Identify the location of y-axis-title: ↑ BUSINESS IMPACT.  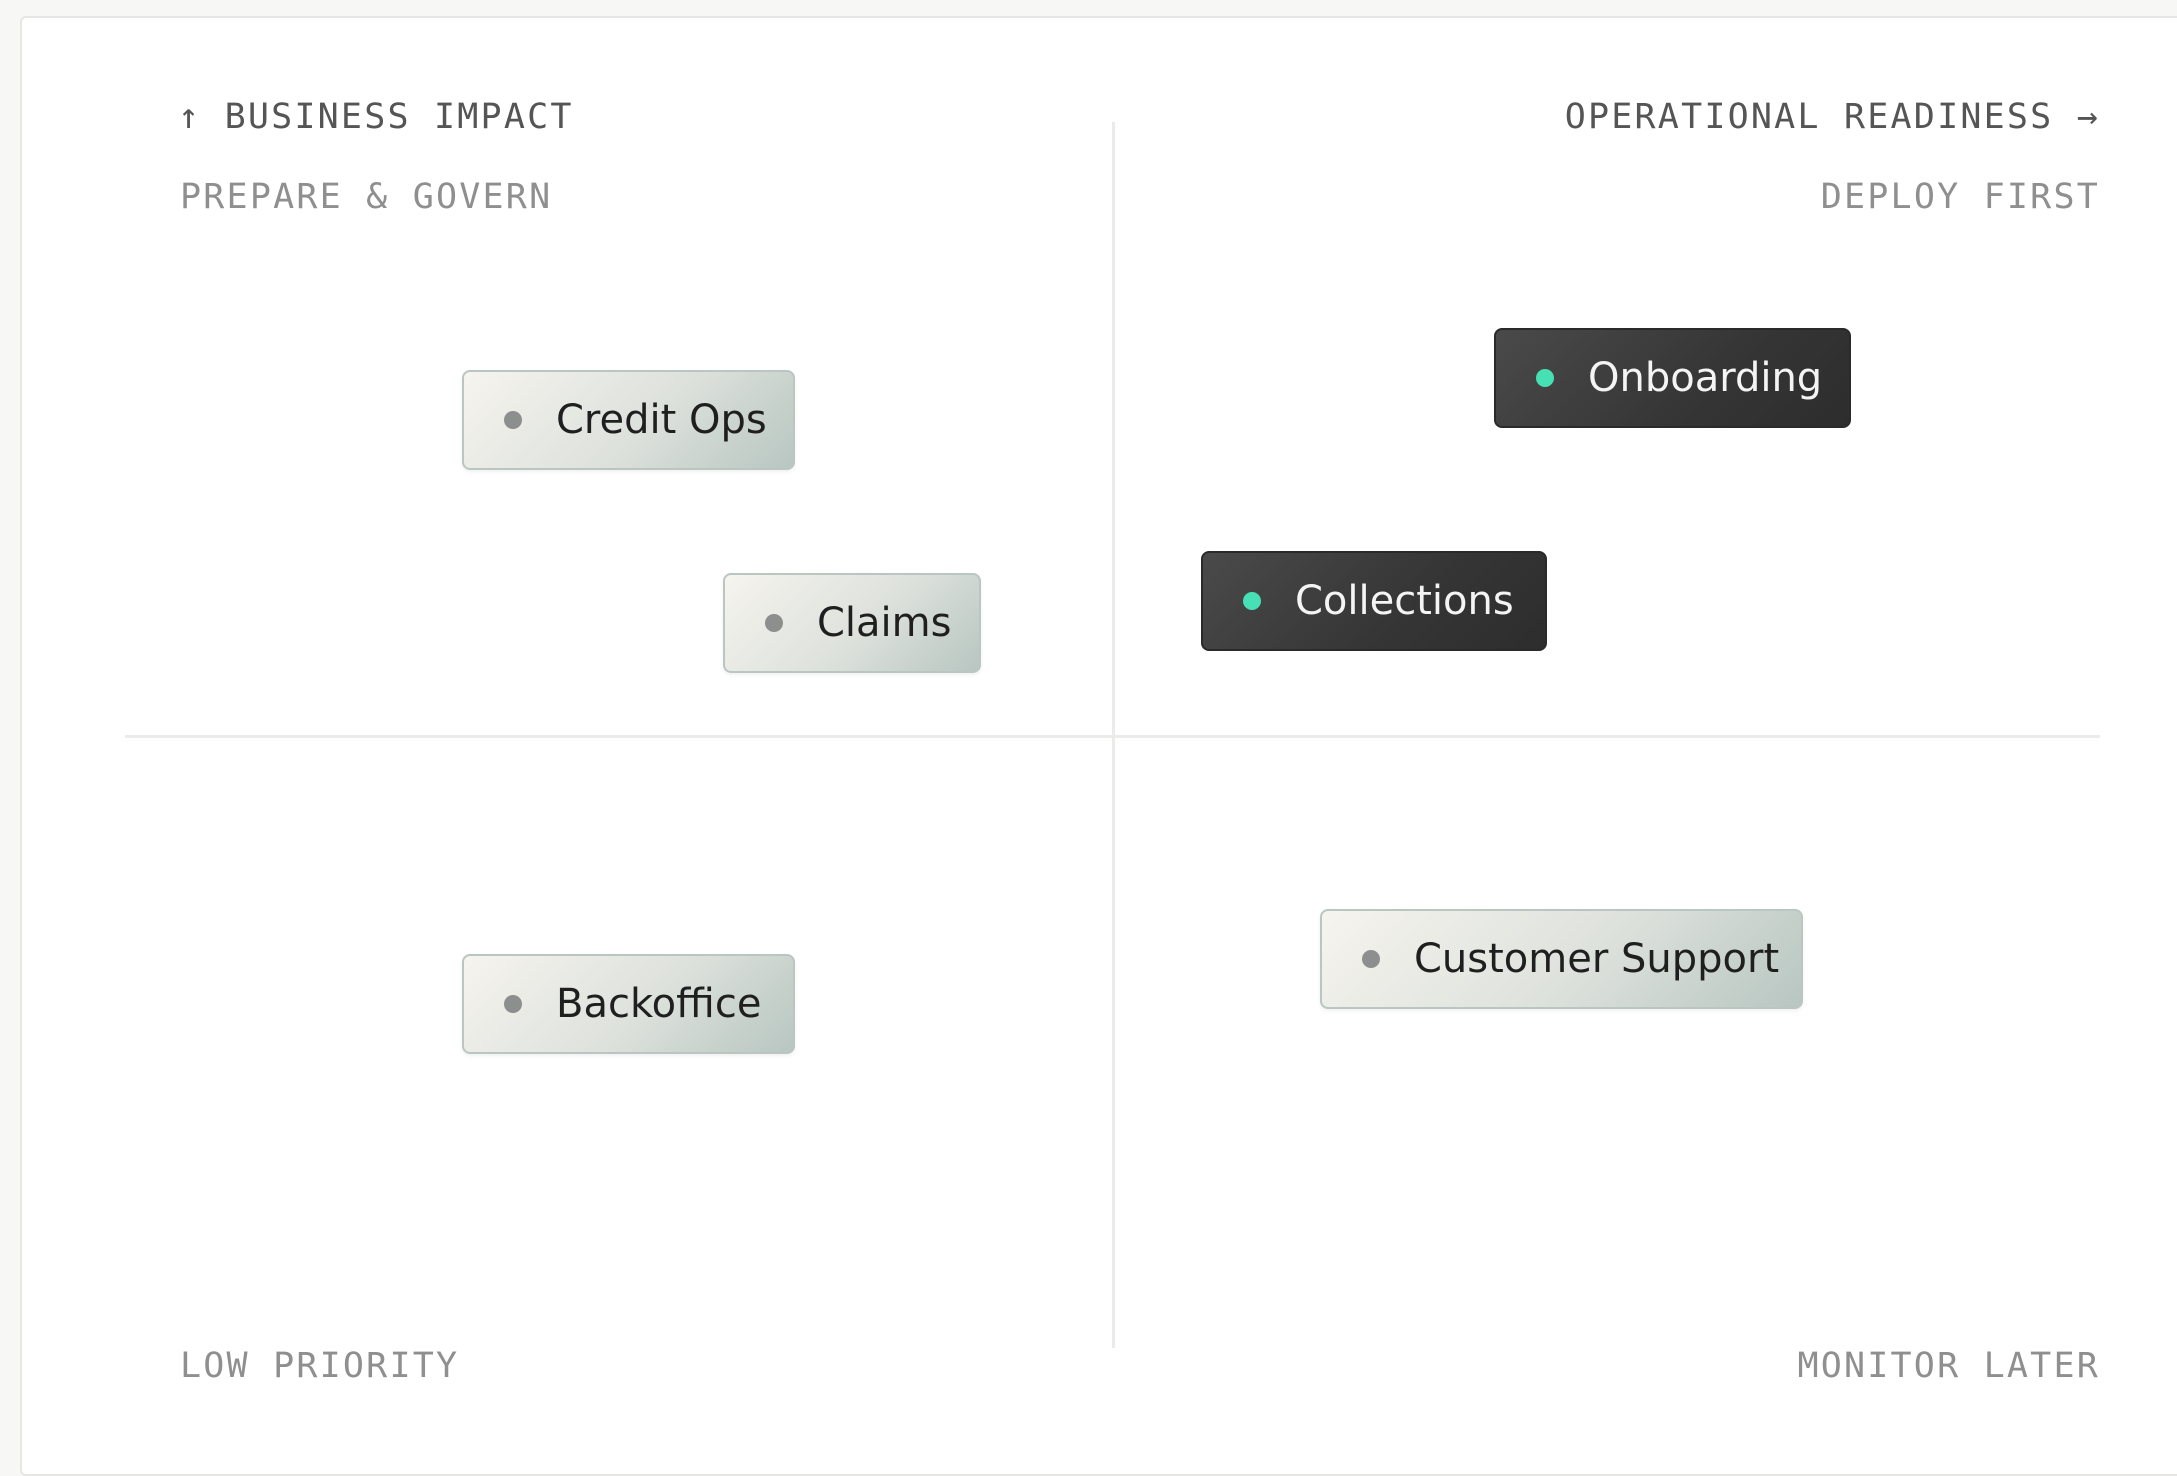
(376, 117).